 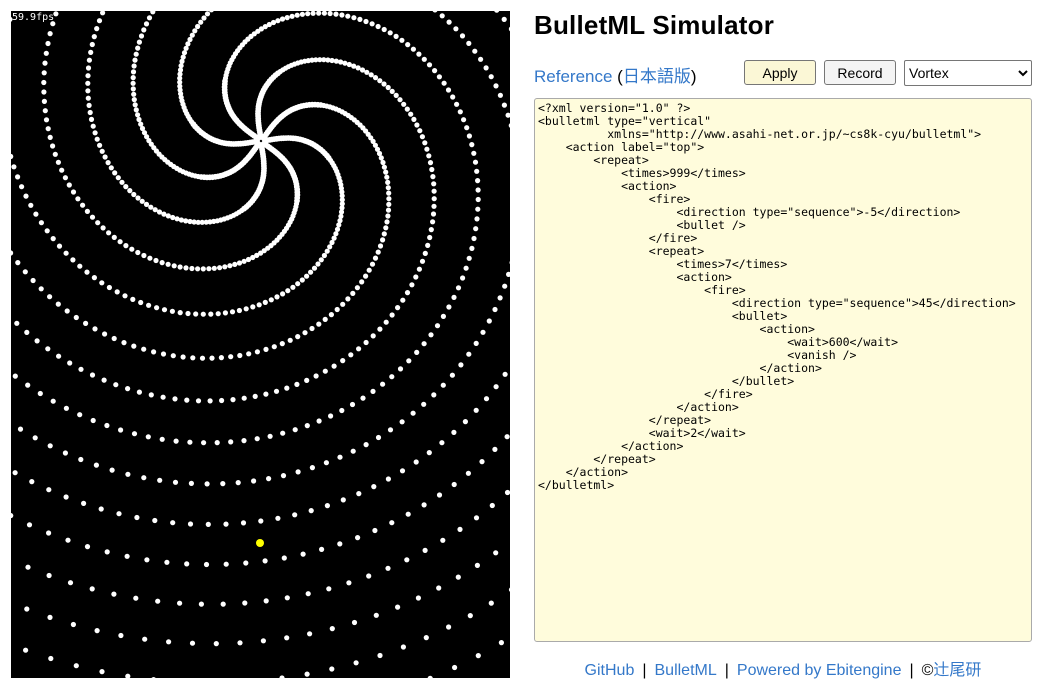 What do you see at coordinates (957, 670) in the screenshot?
I see `author-link: 辻尾研` at bounding box center [957, 670].